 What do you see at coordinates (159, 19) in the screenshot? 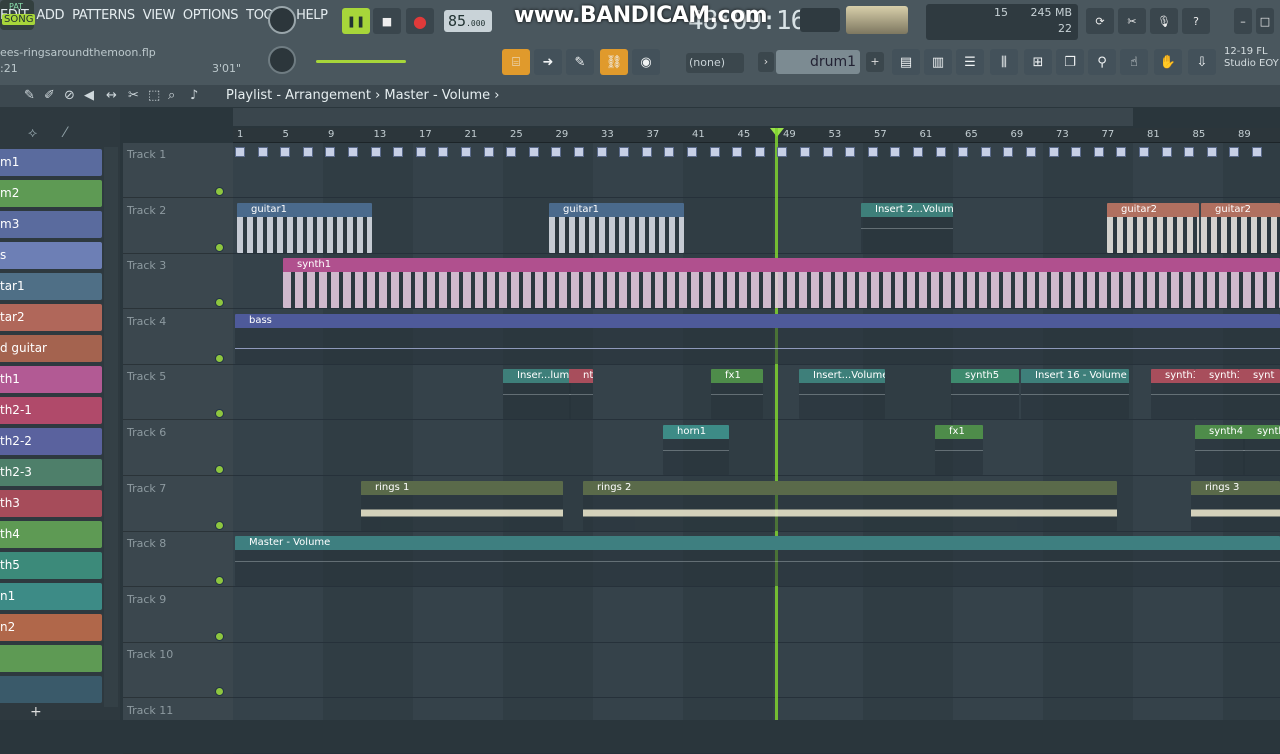
I see `menu-view: VIEW` at bounding box center [159, 19].